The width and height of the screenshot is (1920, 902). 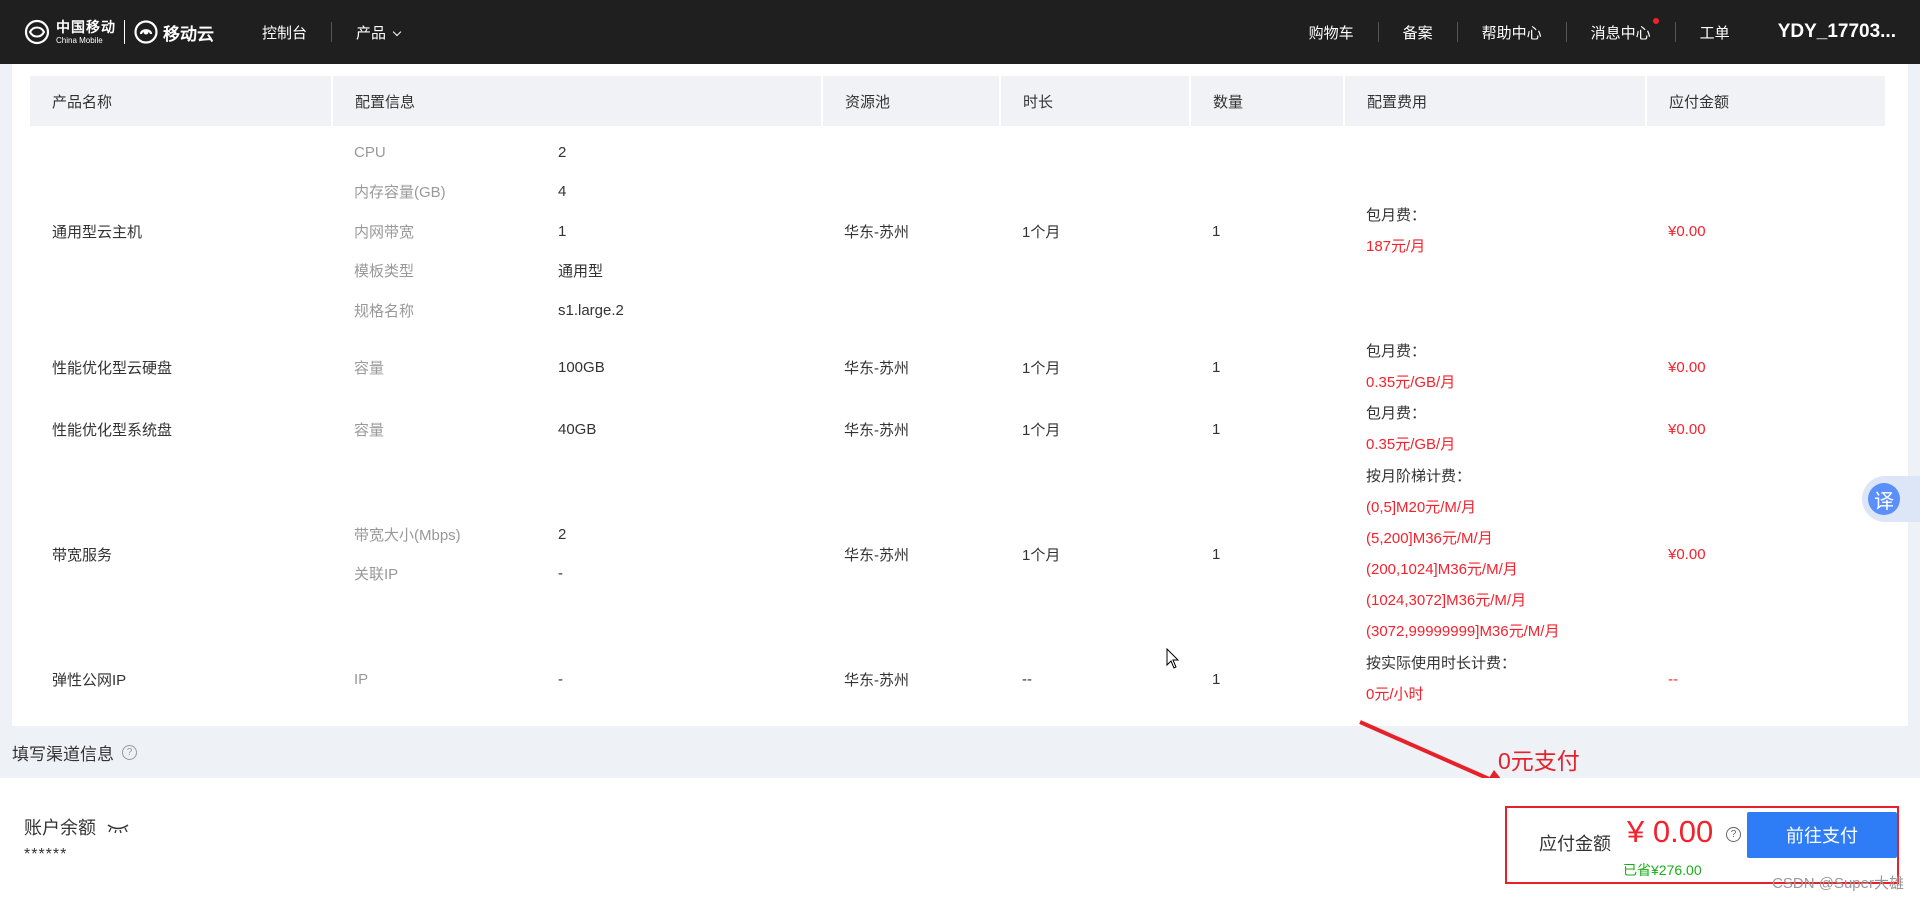 I want to click on logo-divider, so click(x=124, y=32).